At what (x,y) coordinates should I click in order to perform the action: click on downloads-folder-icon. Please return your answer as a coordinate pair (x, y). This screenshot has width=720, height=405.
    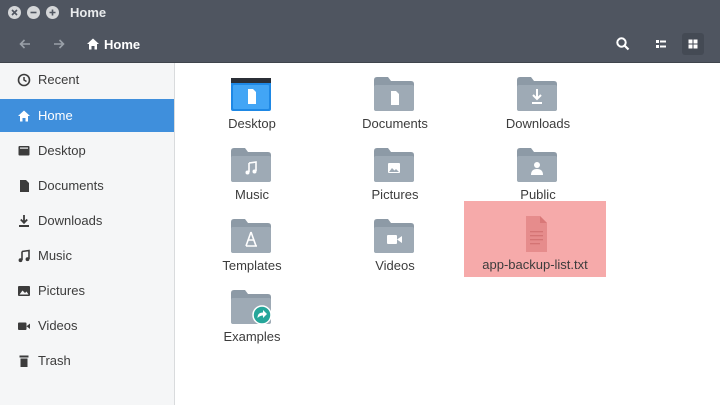
    Looking at the image, I should click on (537, 94).